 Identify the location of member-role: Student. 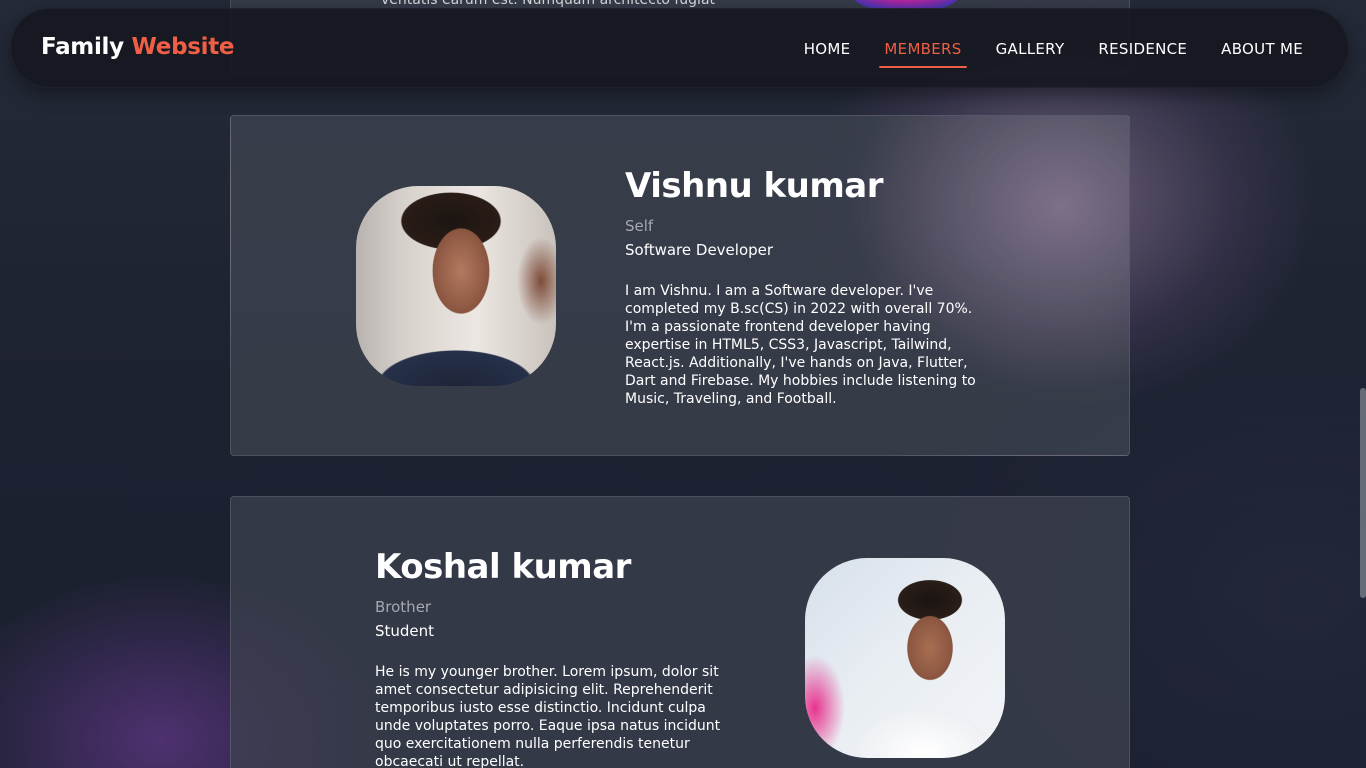
(405, 631).